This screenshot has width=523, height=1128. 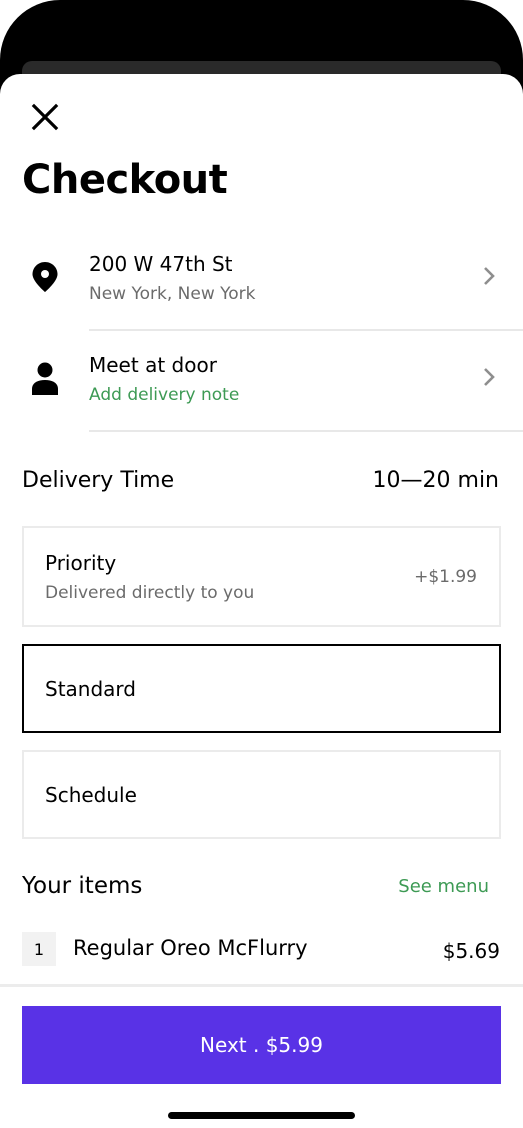 What do you see at coordinates (125, 180) in the screenshot?
I see `page-title: Checkout` at bounding box center [125, 180].